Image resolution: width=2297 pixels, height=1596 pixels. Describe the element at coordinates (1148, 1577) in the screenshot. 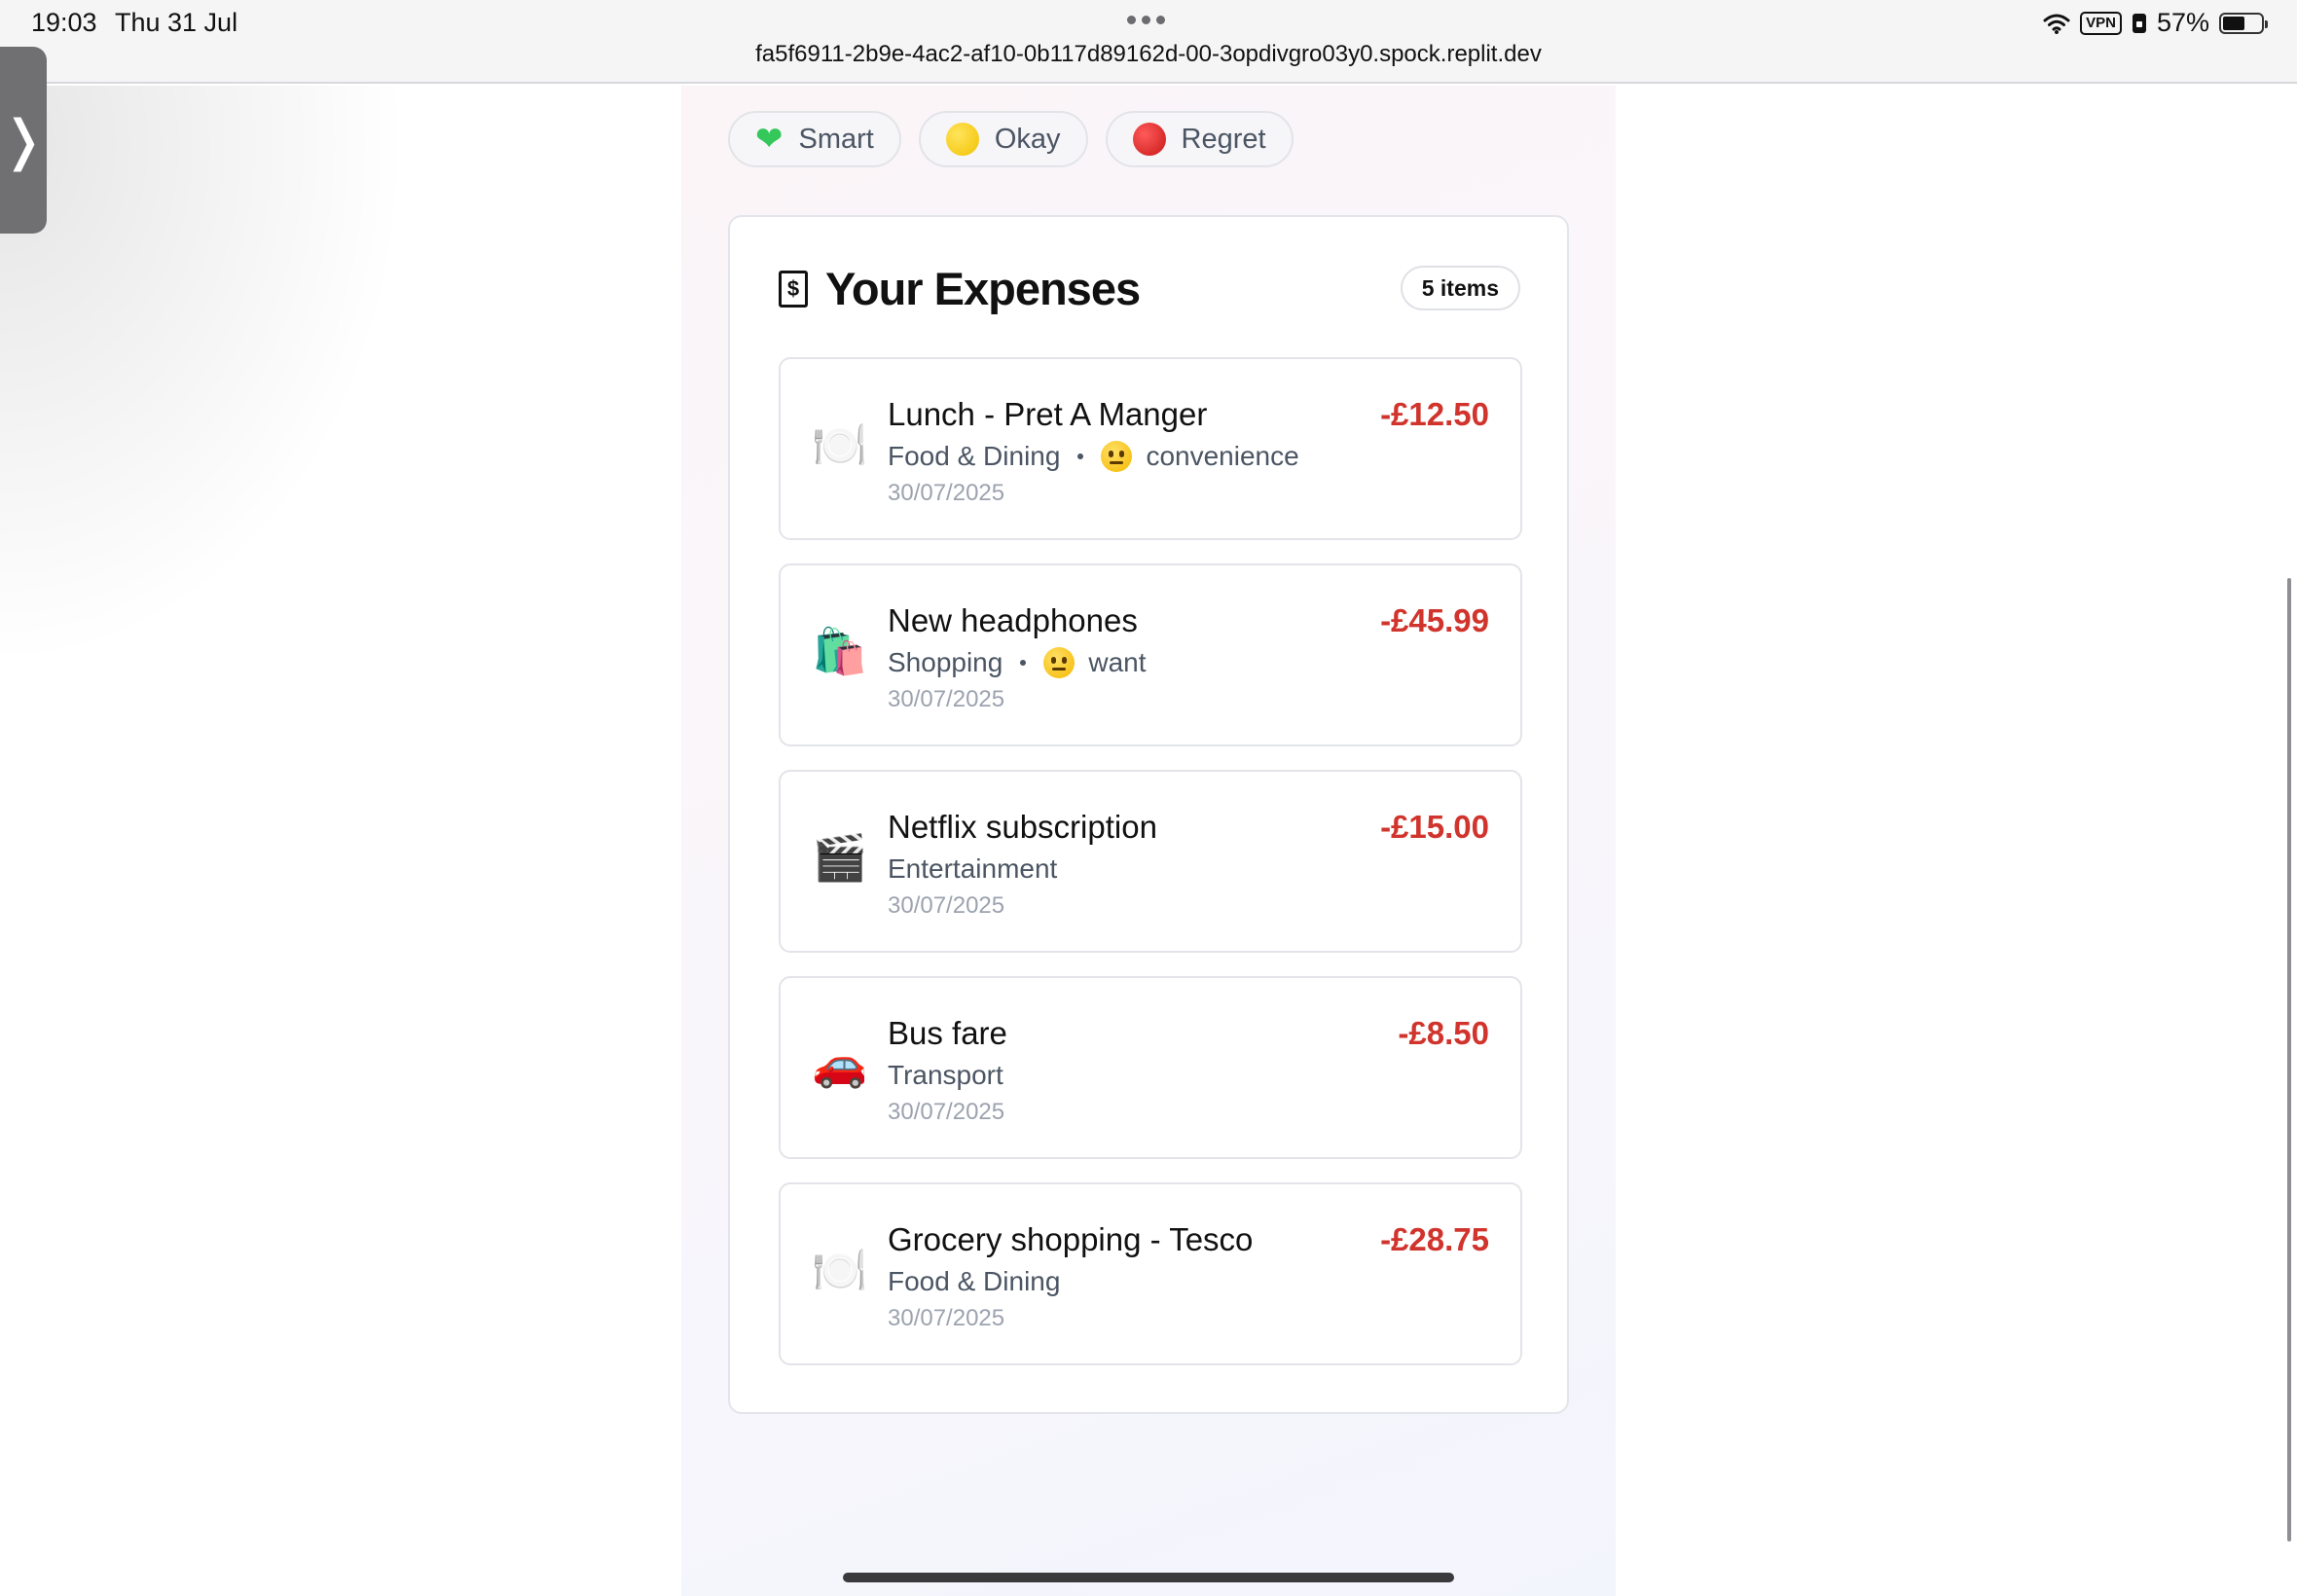

I see `home-indicator` at that location.